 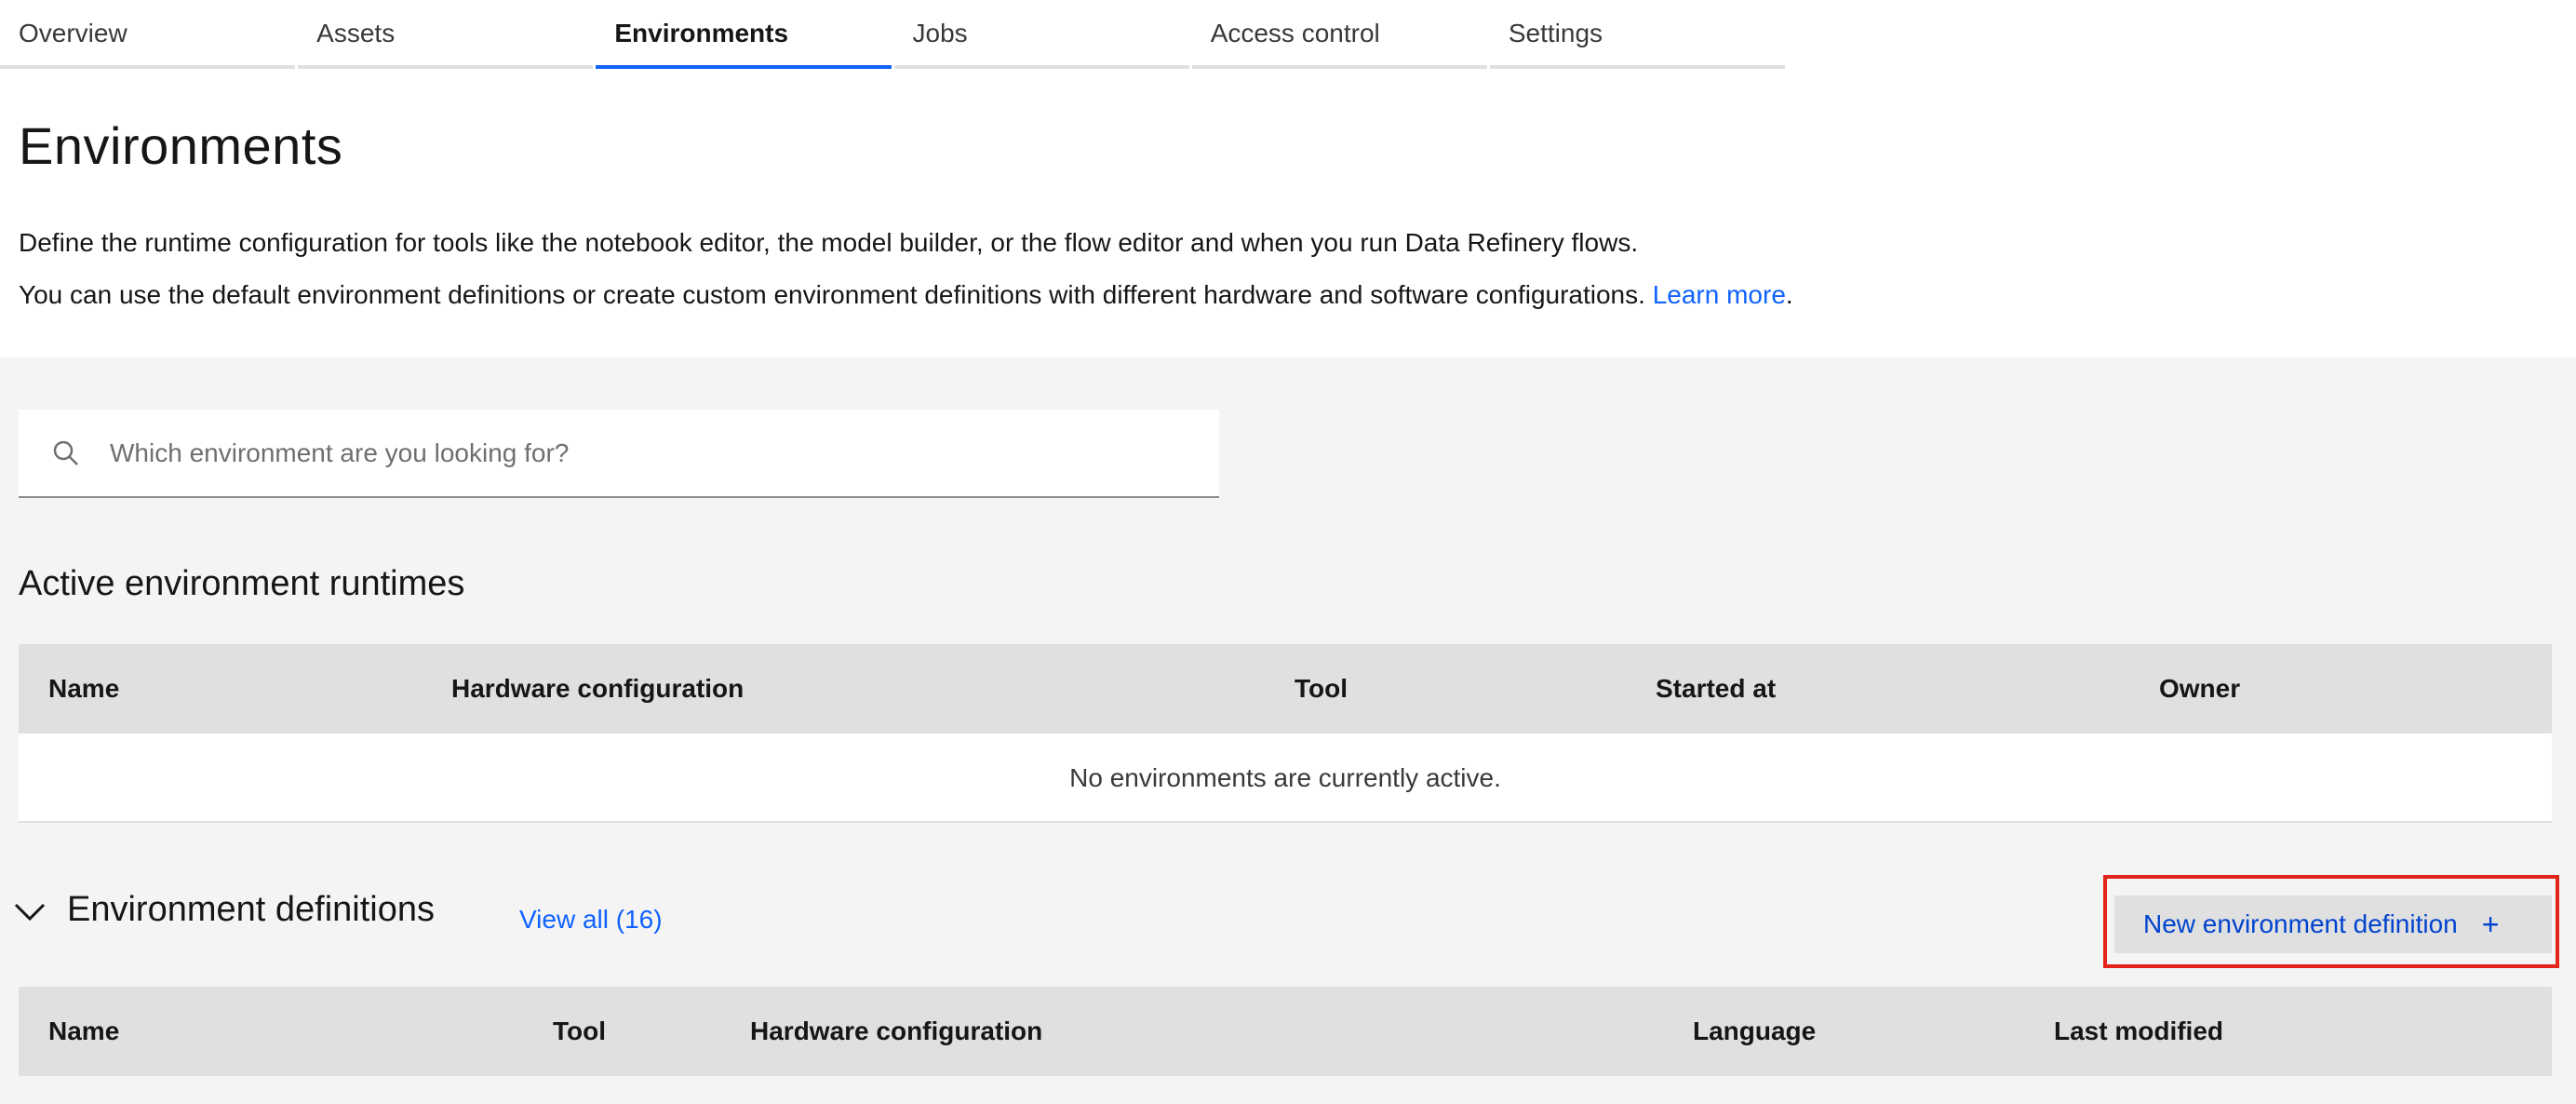 What do you see at coordinates (1719, 294) in the screenshot?
I see `learn-more-link: Learn more` at bounding box center [1719, 294].